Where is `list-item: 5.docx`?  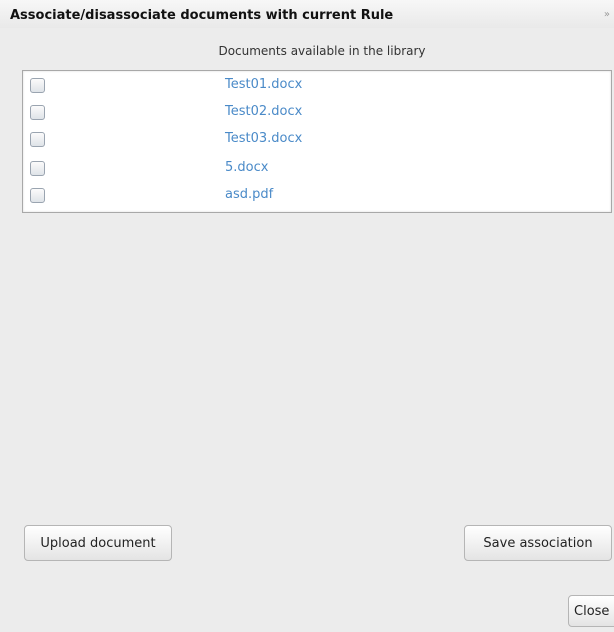
list-item: 5.docx is located at coordinates (317, 169).